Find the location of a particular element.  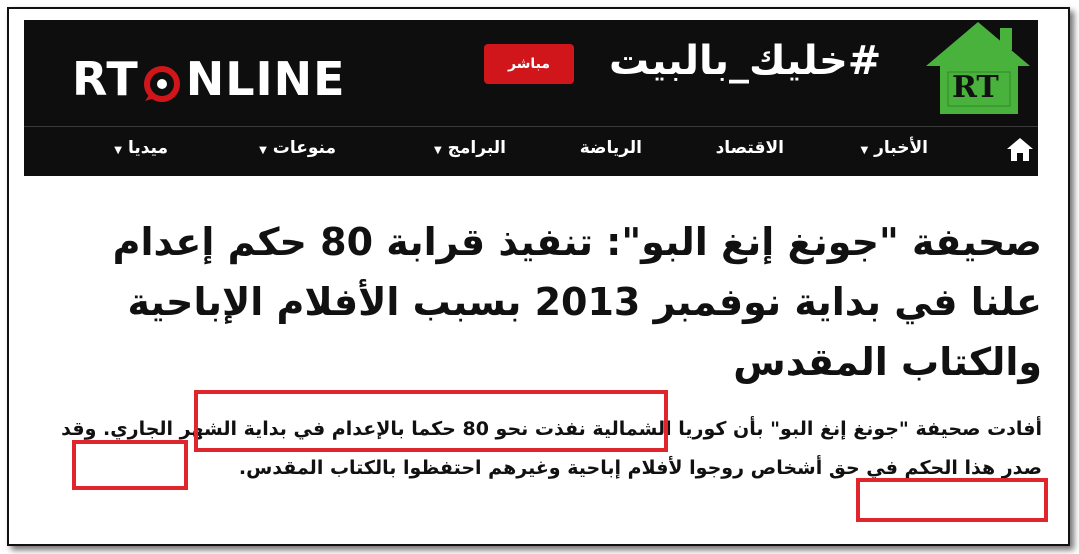

nav-item-misc: منوعات▼ is located at coordinates (297, 148).